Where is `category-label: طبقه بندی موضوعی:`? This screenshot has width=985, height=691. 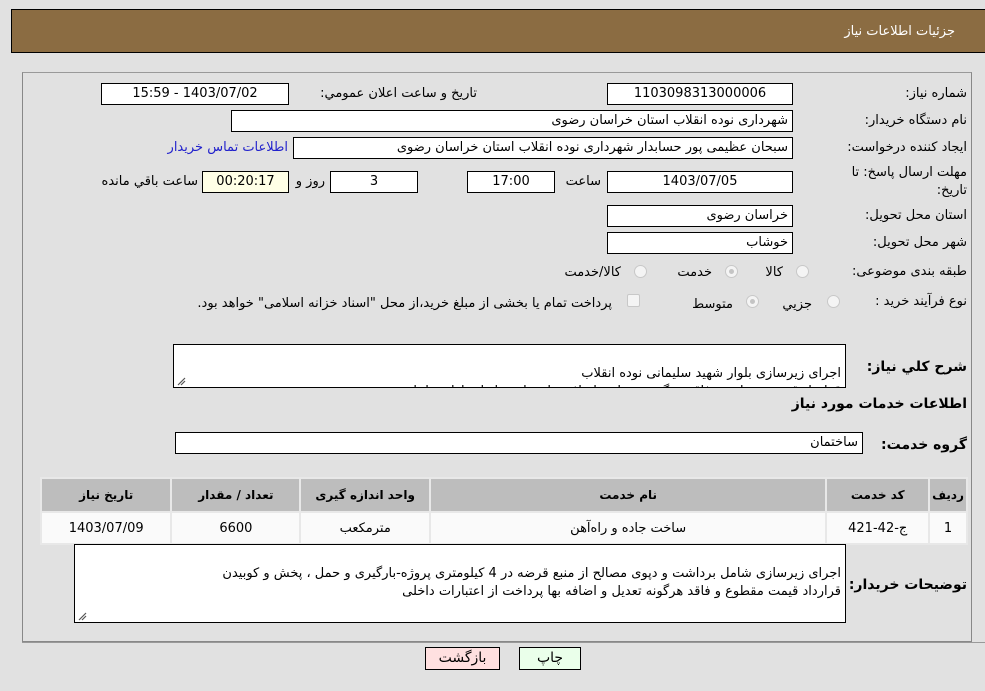 category-label: طبقه بندی موضوعی: is located at coordinates (909, 271).